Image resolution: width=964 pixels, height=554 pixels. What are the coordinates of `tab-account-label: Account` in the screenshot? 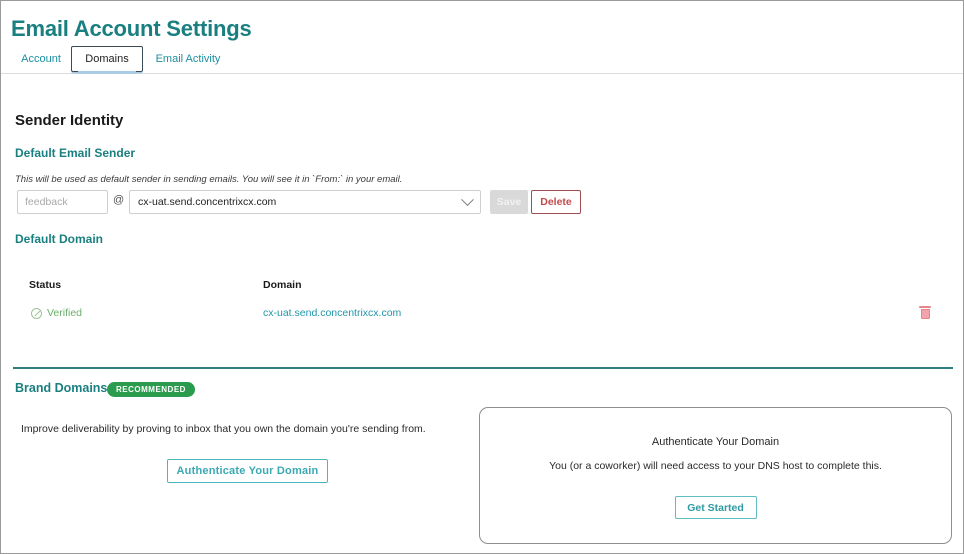 It's located at (41, 59).